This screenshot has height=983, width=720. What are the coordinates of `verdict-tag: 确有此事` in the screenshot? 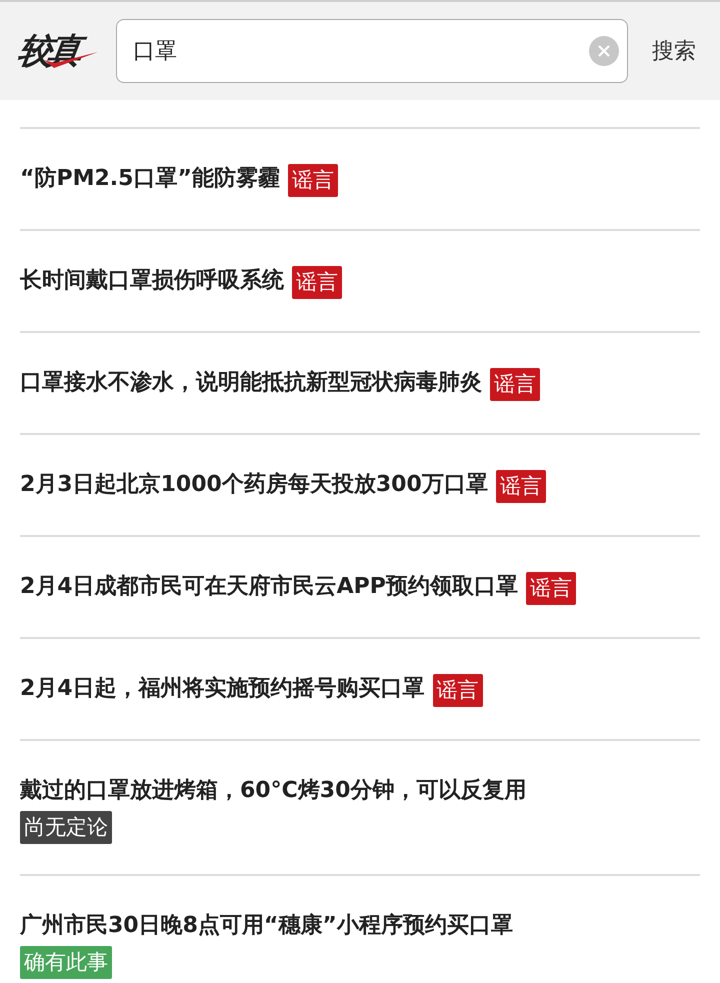 It's located at (66, 962).